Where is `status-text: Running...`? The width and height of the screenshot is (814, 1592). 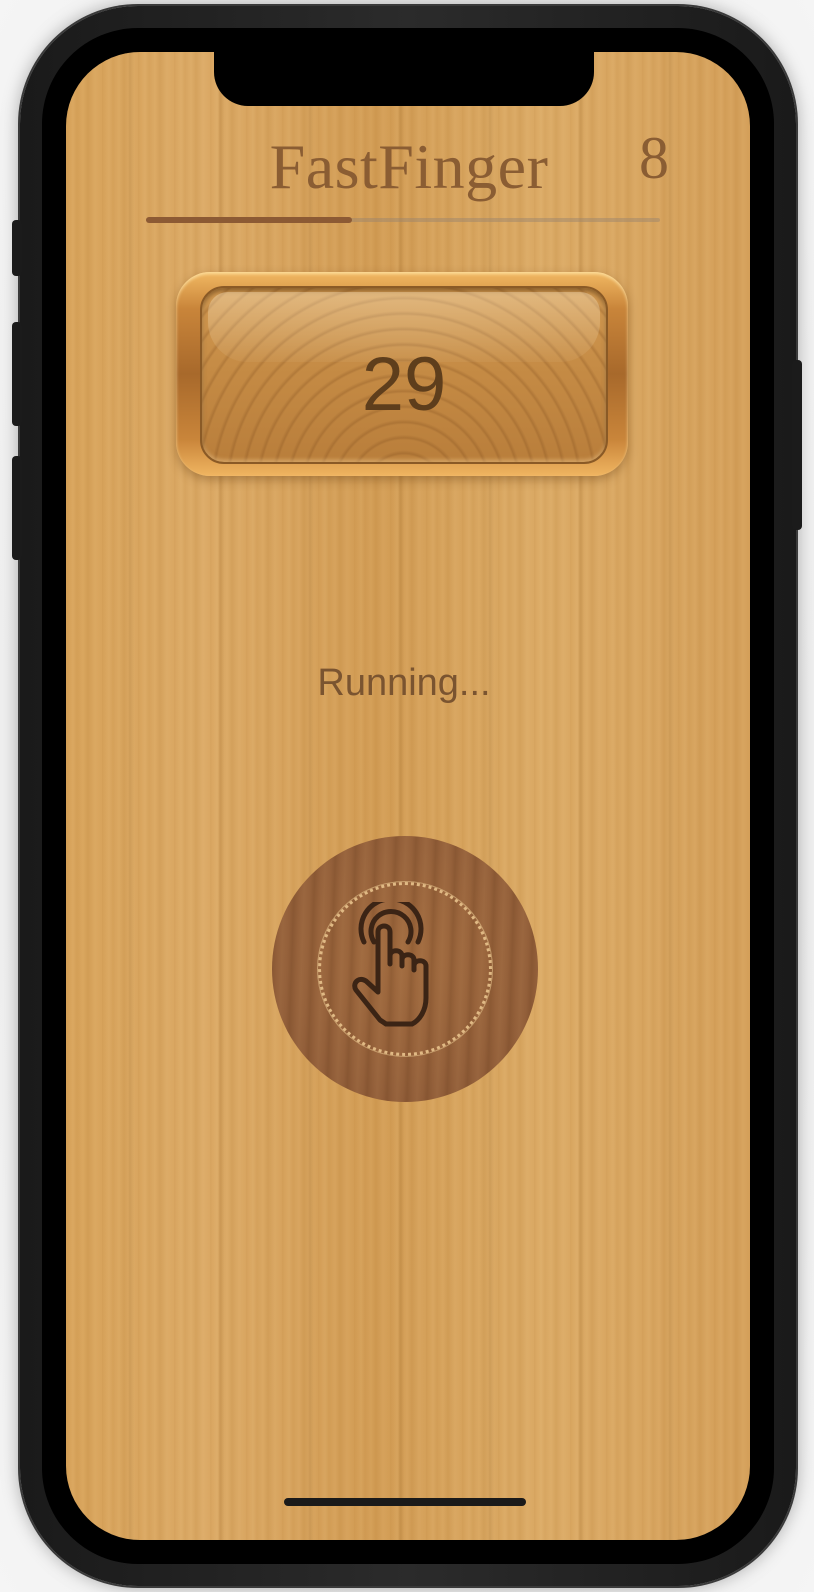 status-text: Running... is located at coordinates (404, 683).